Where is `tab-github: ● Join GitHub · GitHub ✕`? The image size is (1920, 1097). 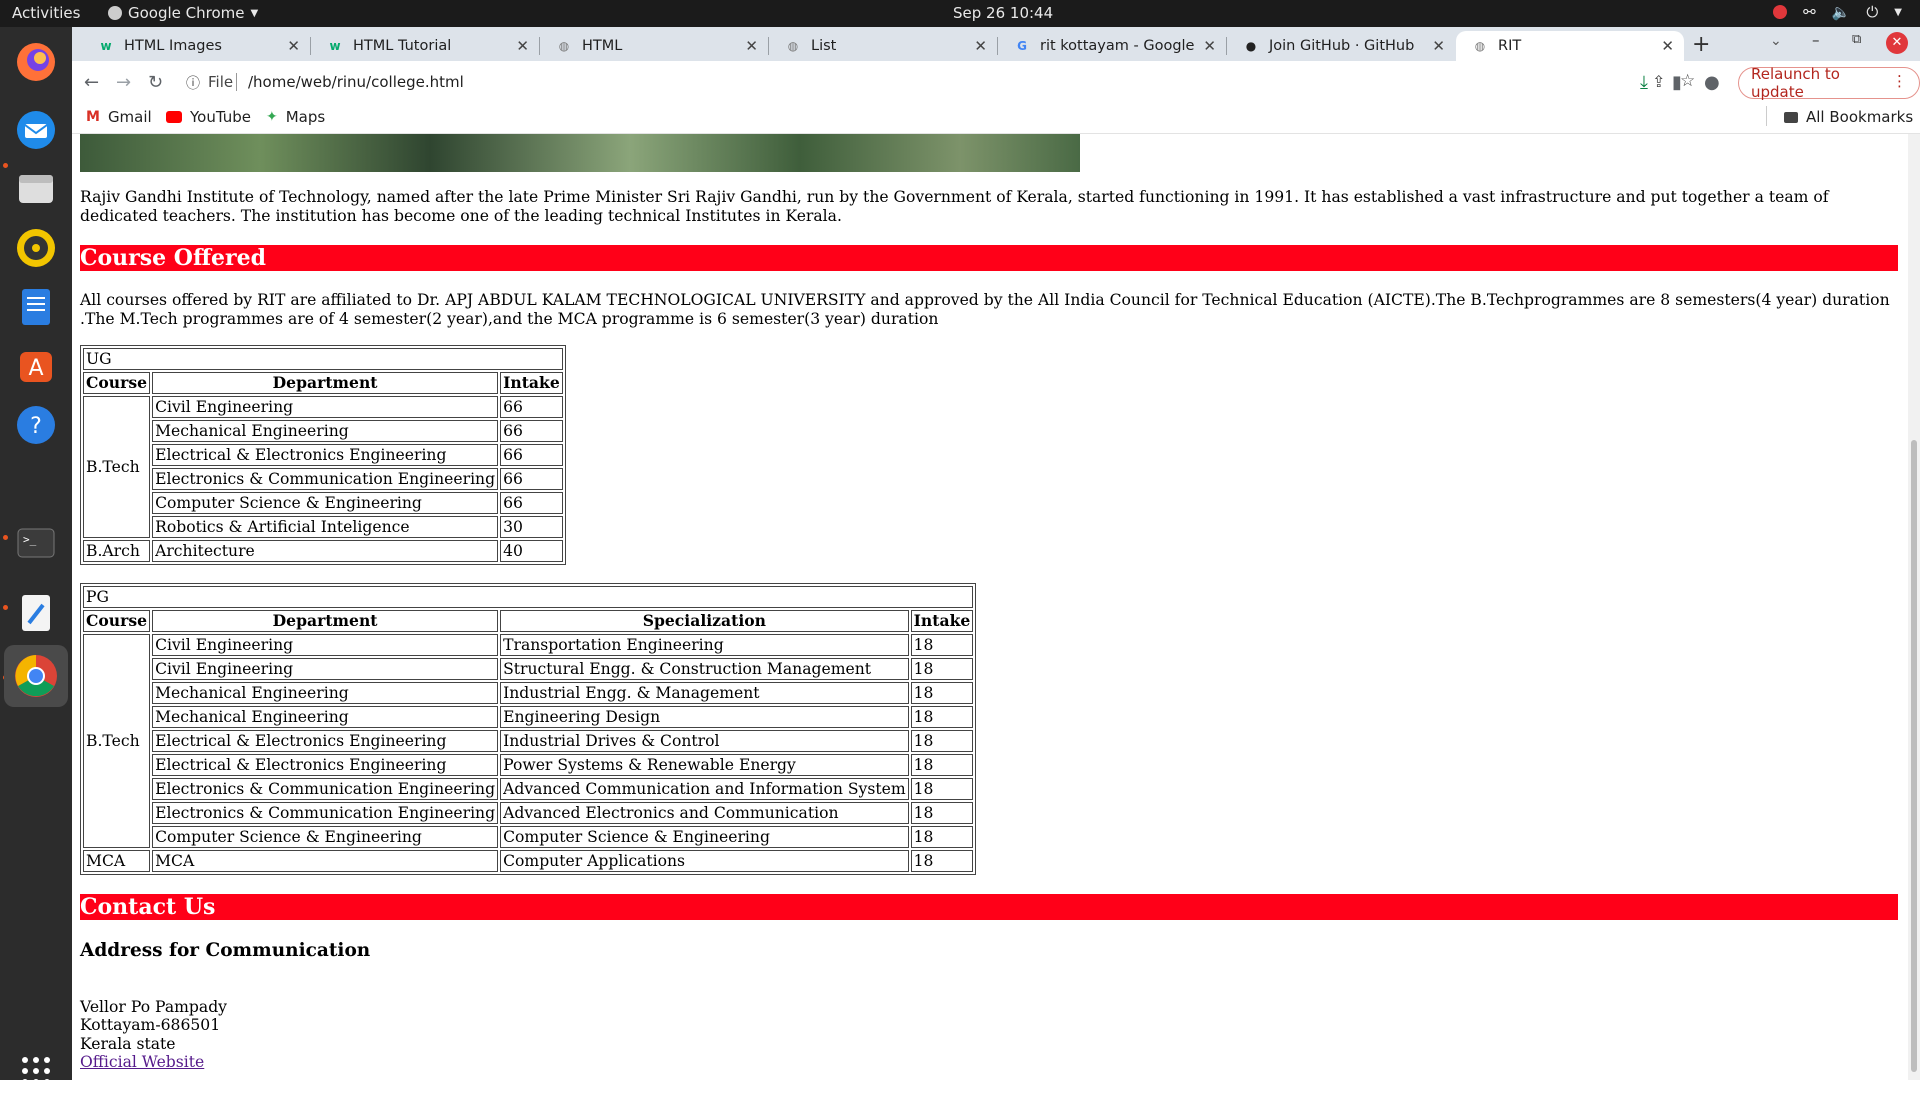
tab-github: ● Join GitHub · GitHub ✕ is located at coordinates (1341, 46).